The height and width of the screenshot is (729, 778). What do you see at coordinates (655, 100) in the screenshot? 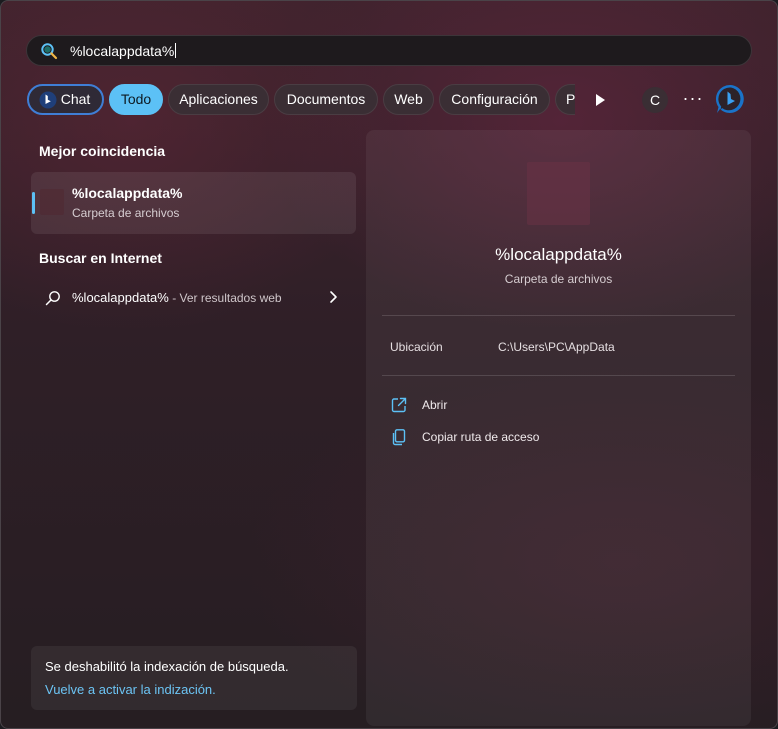
I see `account-button: C` at bounding box center [655, 100].